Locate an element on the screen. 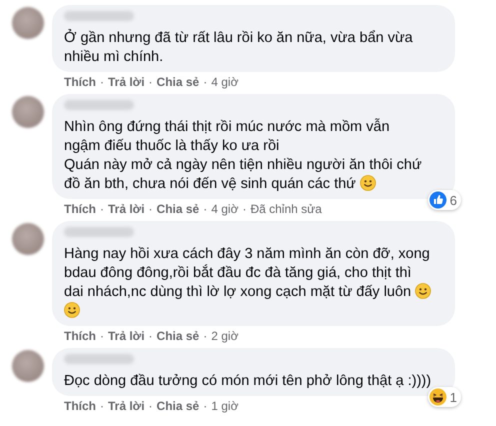 This screenshot has height=426, width=496. laughing-reaction-icon is located at coordinates (437, 397).